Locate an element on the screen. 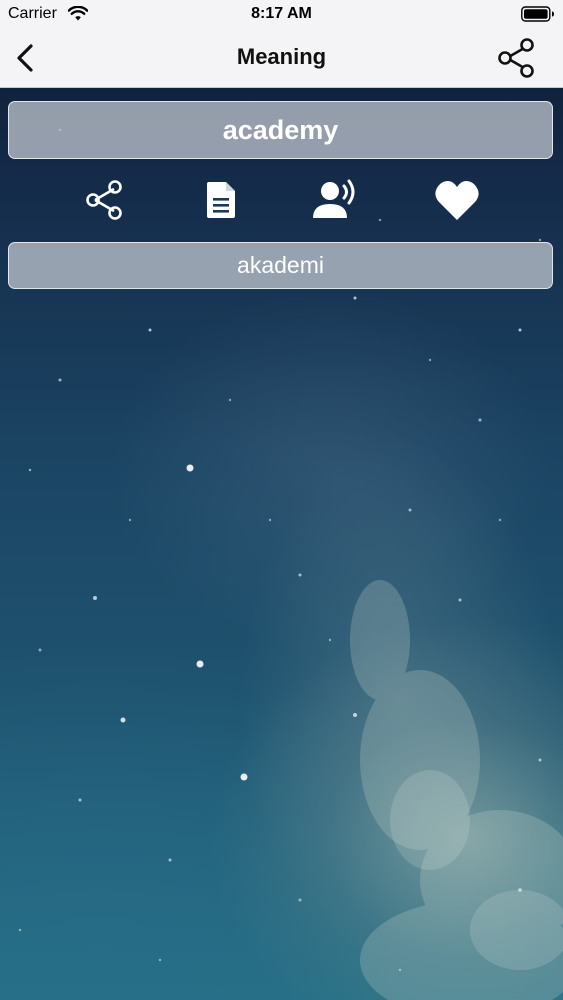 This screenshot has height=1000, width=563. back-button is located at coordinates (26, 58).